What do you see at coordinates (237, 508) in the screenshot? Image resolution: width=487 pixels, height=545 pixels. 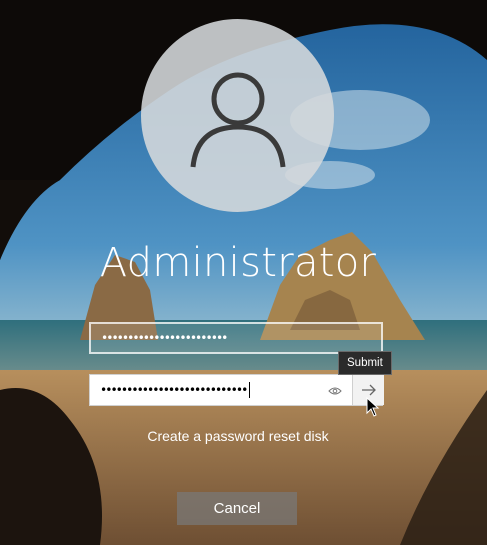 I see `cancel-button: Cancel` at bounding box center [237, 508].